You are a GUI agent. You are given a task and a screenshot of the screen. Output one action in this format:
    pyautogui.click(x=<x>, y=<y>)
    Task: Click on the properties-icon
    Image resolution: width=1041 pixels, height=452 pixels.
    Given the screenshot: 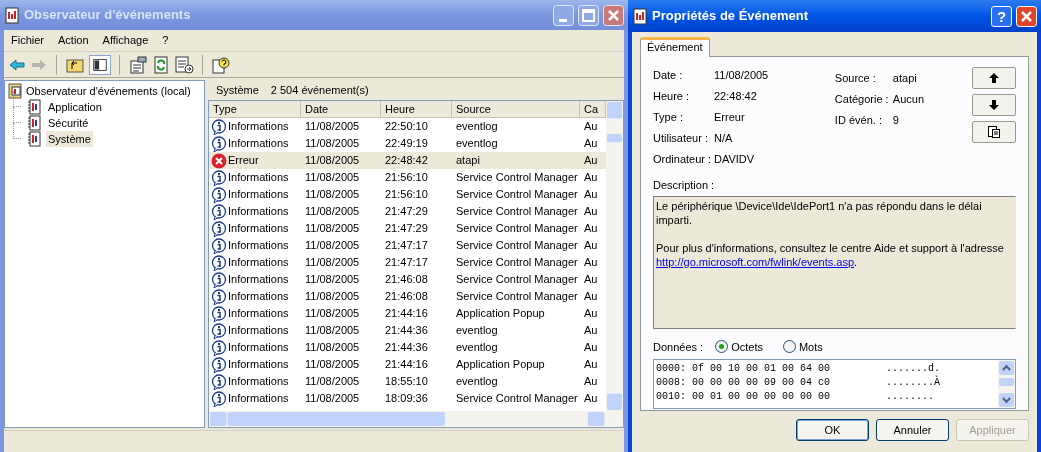 What is the action you would take?
    pyautogui.click(x=138, y=64)
    